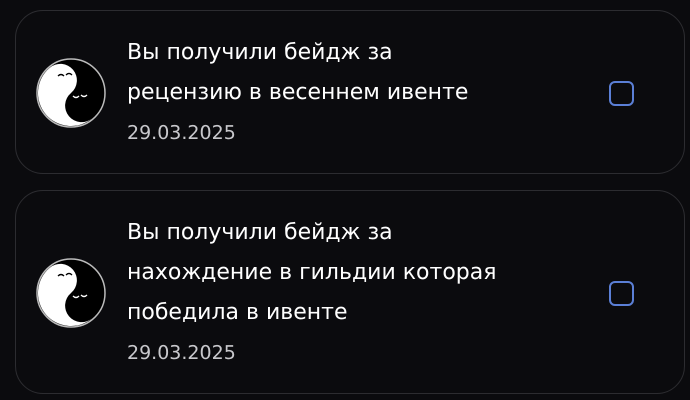  Describe the element at coordinates (312, 273) in the screenshot. I see `notification-text: Вы получили бейдж за нахождение в гильдии которая победила в ивенте` at that location.